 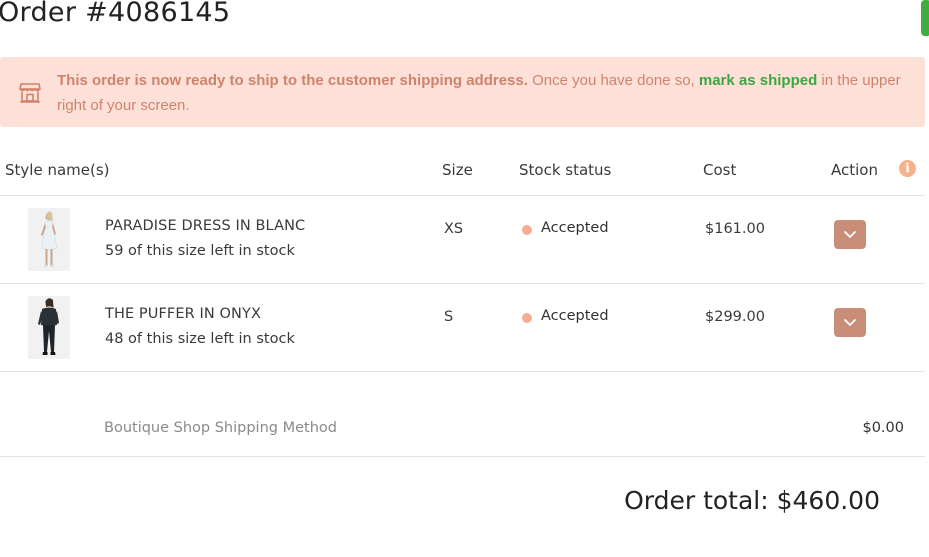 What do you see at coordinates (454, 229) in the screenshot?
I see `item-size: XS` at bounding box center [454, 229].